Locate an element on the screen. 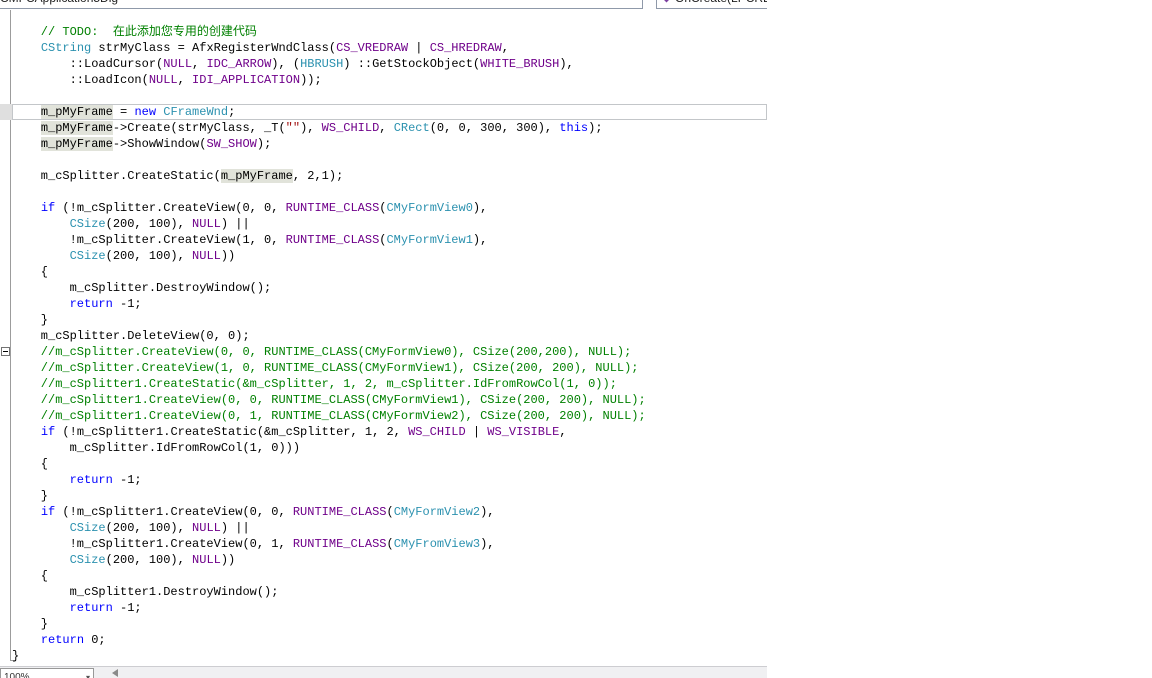 Image resolution: width=1152 pixels, height=678 pixels. code-line: m_cSplitter1.DestroyWindow(); is located at coordinates (383, 592).